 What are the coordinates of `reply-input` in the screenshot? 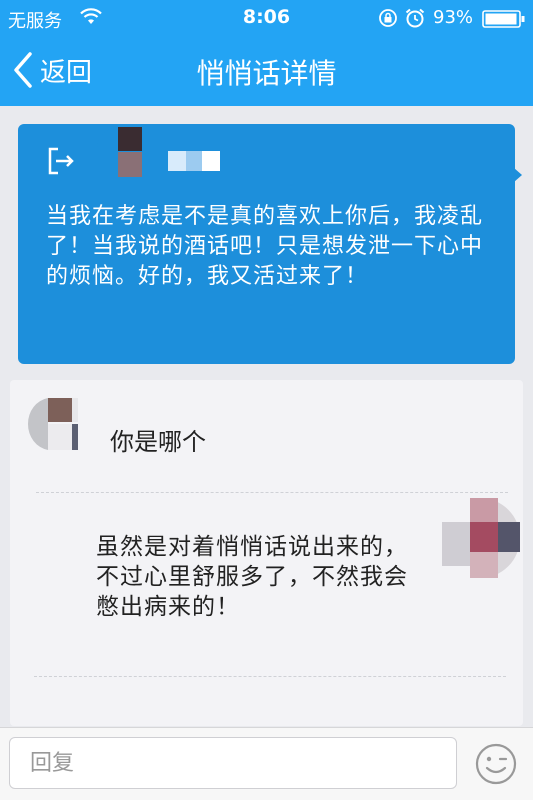 It's located at (233, 763).